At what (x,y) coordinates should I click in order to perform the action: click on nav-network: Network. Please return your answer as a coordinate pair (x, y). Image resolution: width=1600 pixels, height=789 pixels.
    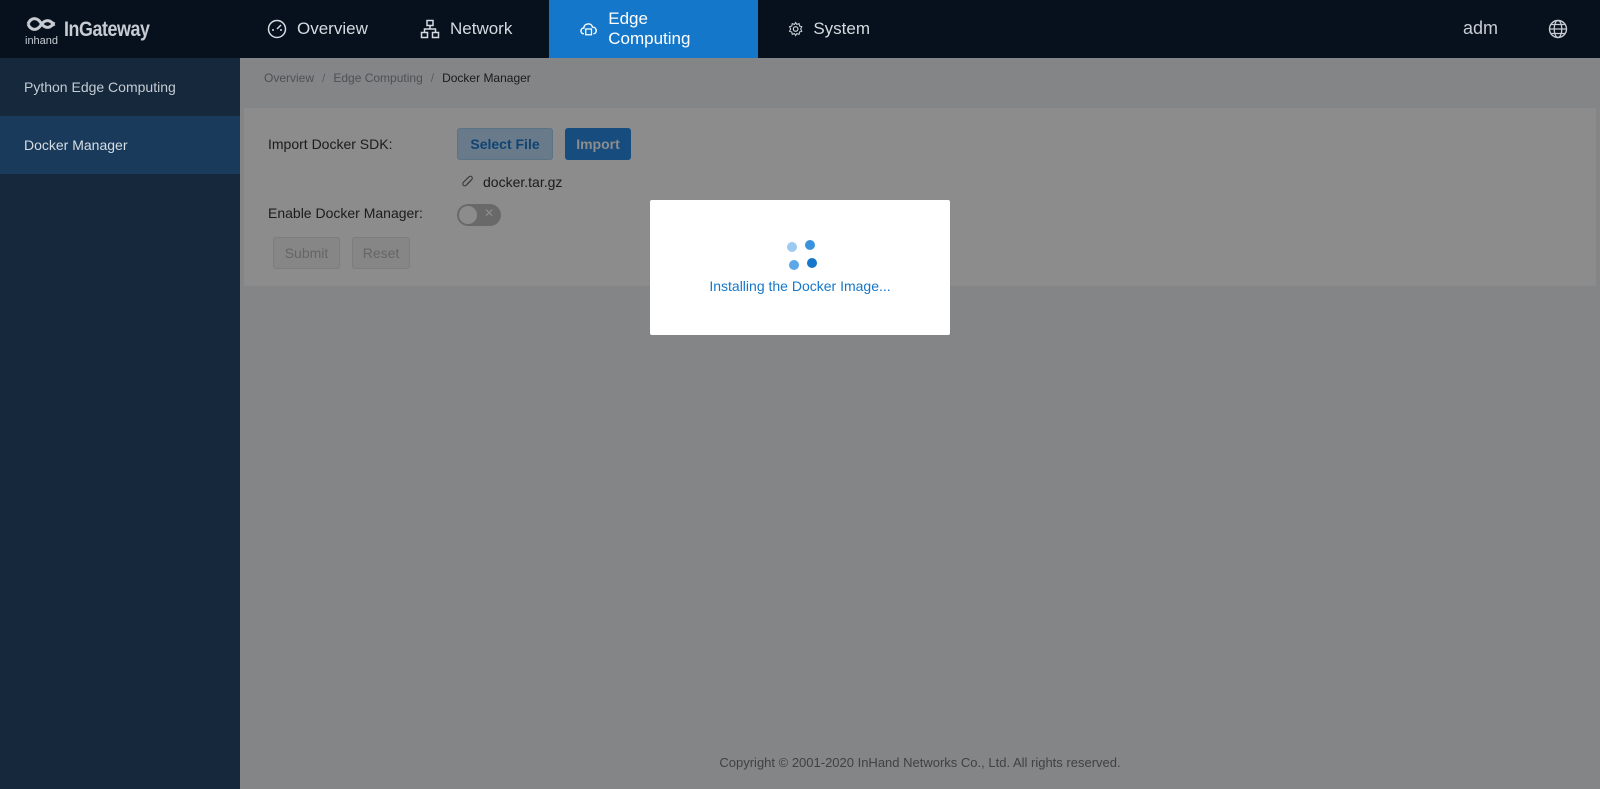
    Looking at the image, I should click on (472, 29).